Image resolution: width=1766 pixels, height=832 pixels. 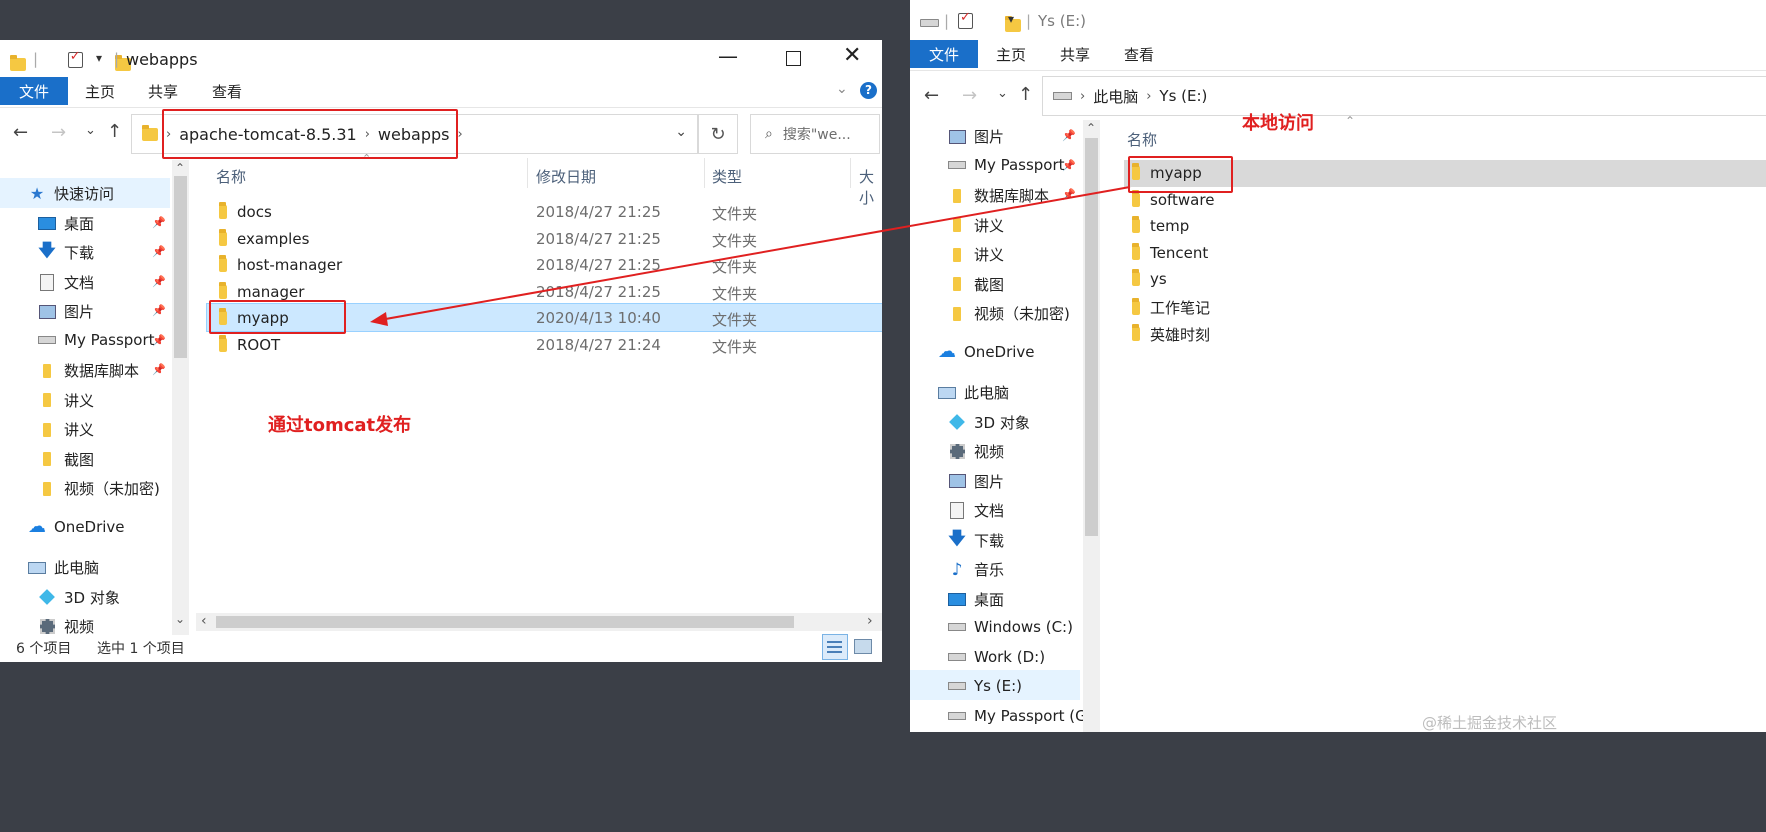 I want to click on arrow-head, so click(x=379, y=319).